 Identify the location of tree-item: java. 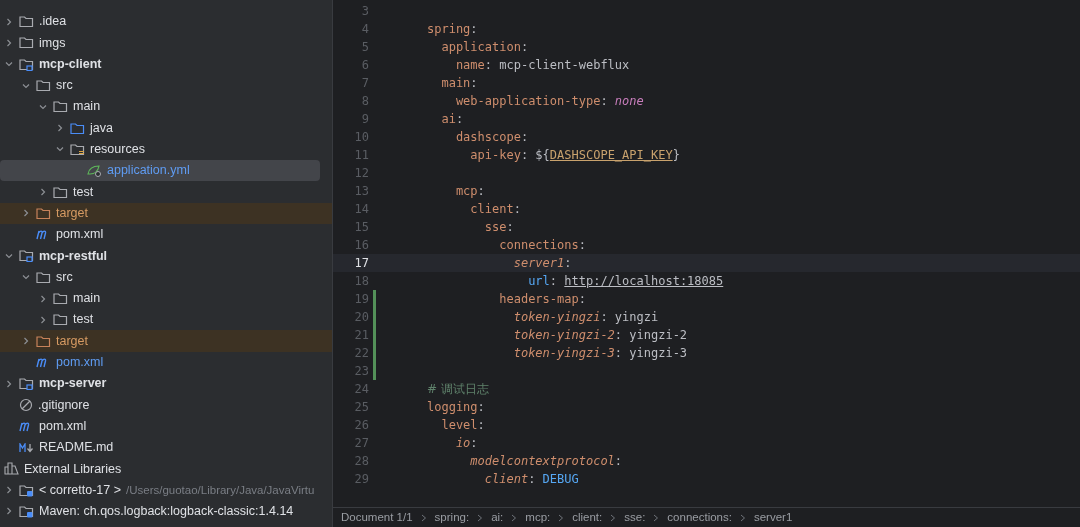
(166, 128).